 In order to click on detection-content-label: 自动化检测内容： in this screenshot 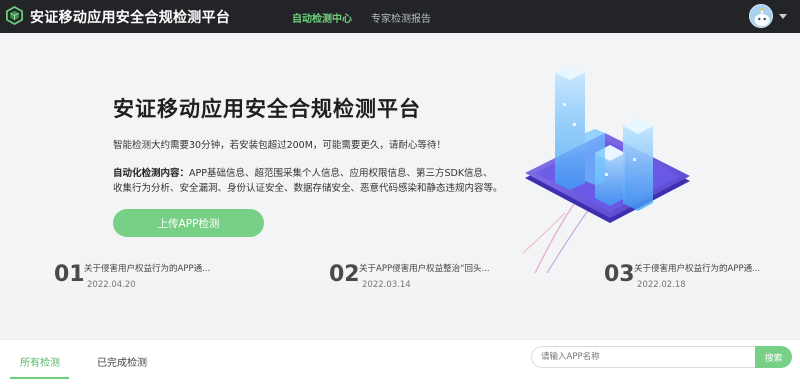, I will do `click(151, 173)`.